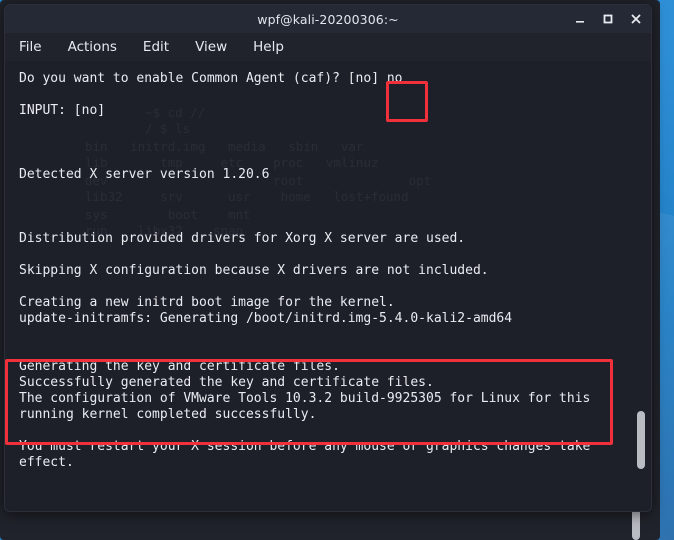  What do you see at coordinates (328, 47) in the screenshot?
I see `menubar: File Actions Edit View Help` at bounding box center [328, 47].